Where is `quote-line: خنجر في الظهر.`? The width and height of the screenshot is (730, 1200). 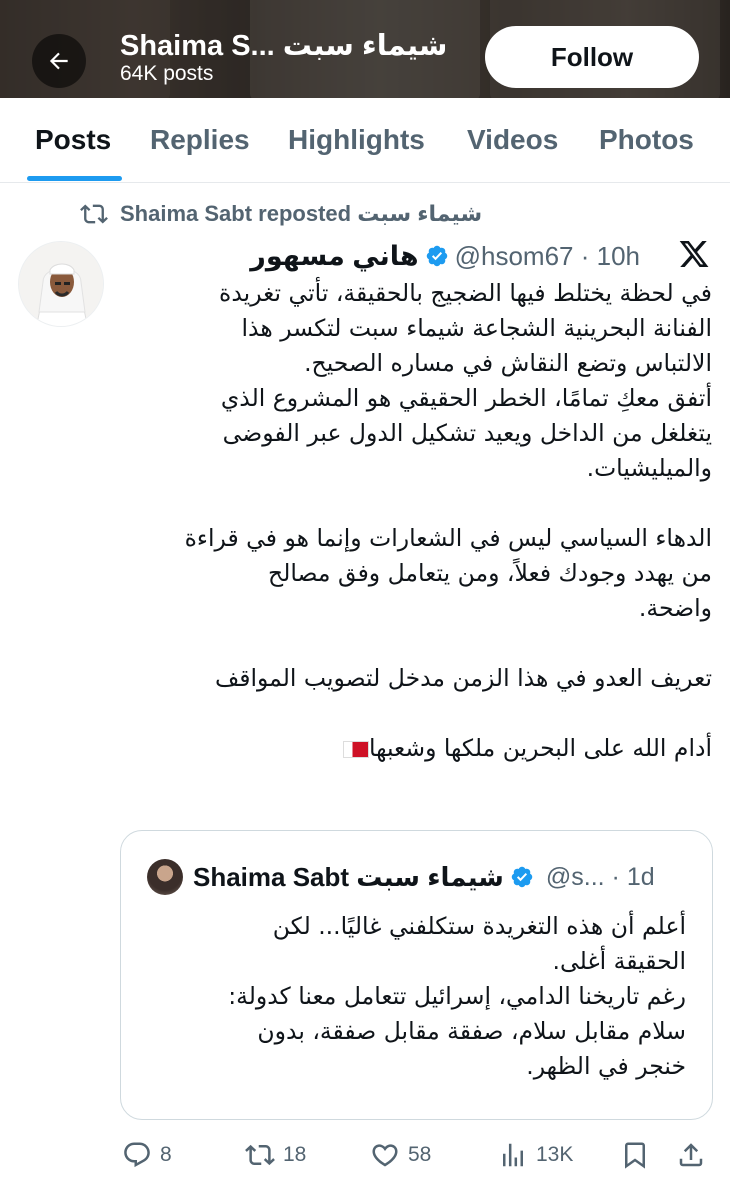
quote-line: خنجر في الظهر. is located at coordinates (606, 1066).